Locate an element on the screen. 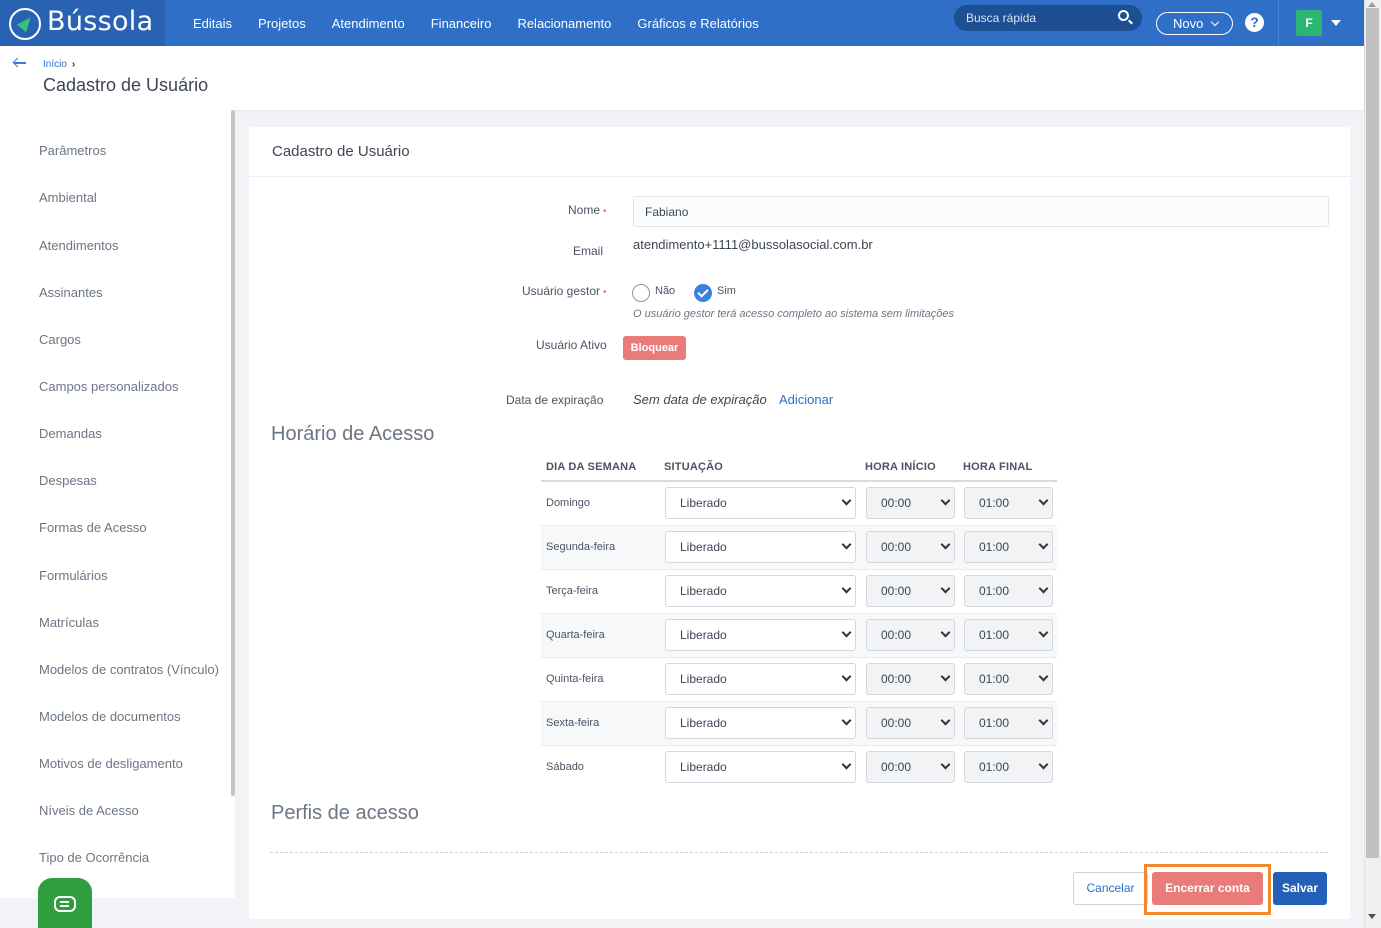 The height and width of the screenshot is (928, 1381). back-arrow-icon is located at coordinates (20, 63).